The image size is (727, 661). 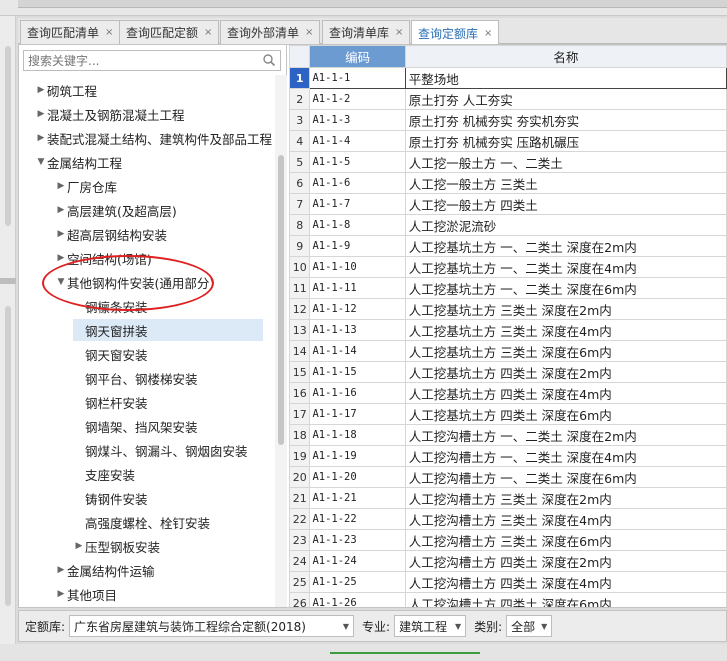 What do you see at coordinates (529, 626) in the screenshot?
I see `category-select: 全部 ▼` at bounding box center [529, 626].